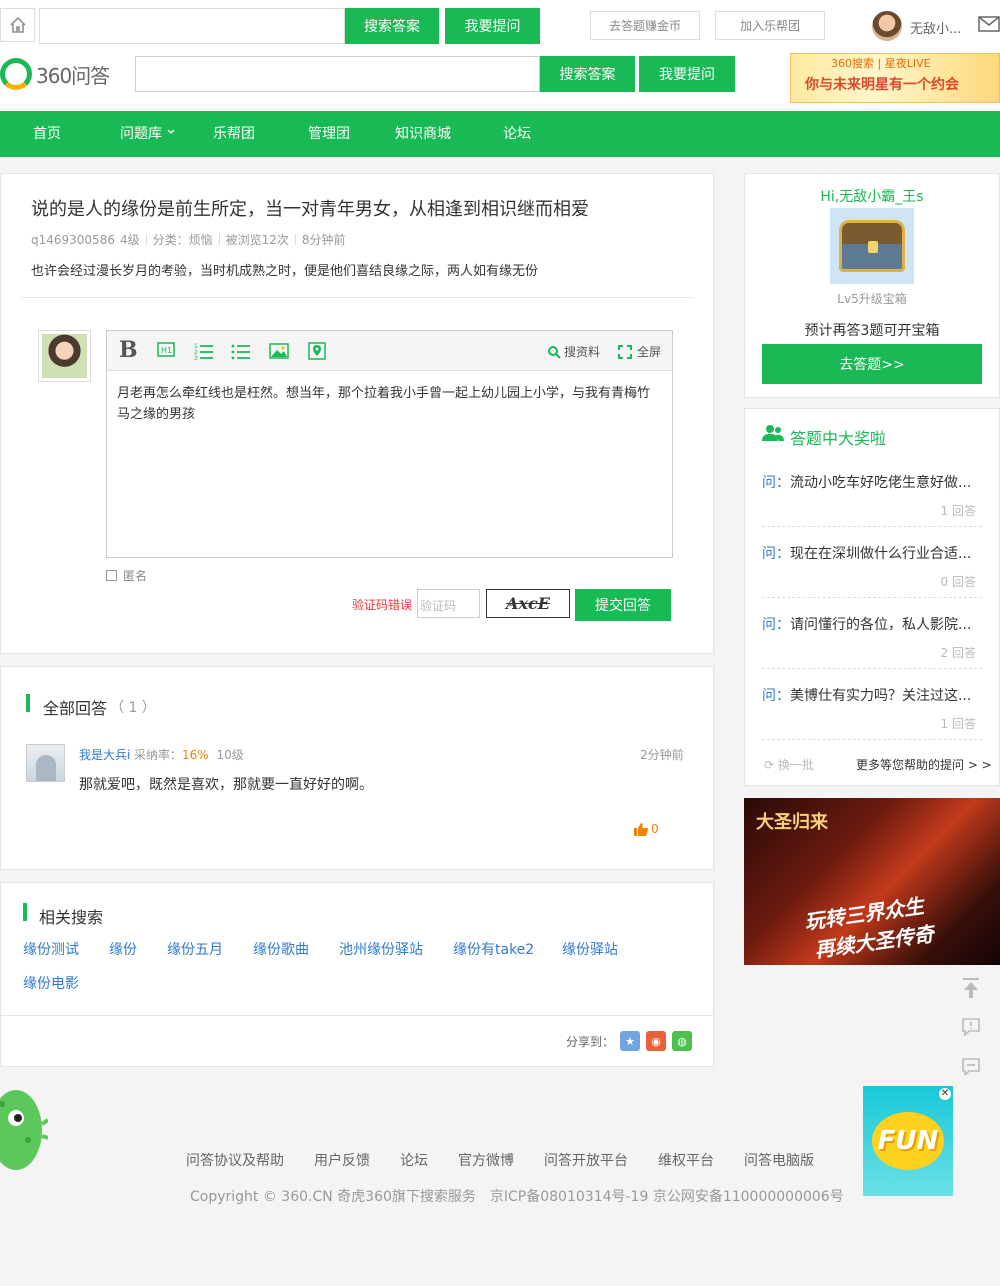  What do you see at coordinates (192, 26) in the screenshot?
I see `top-search-input` at bounding box center [192, 26].